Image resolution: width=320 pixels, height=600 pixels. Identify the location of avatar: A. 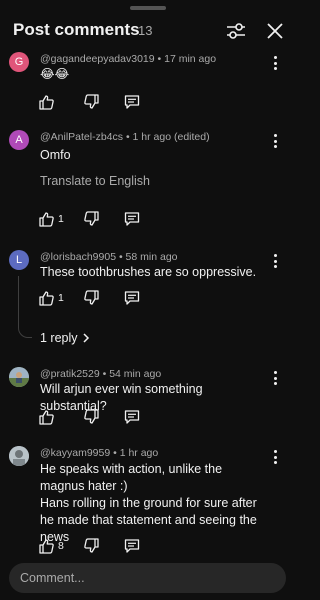
(19, 140).